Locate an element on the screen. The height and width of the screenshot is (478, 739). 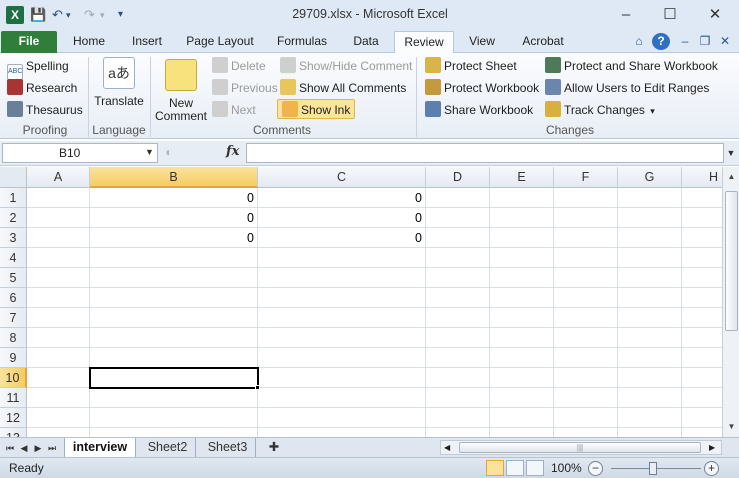
cell-a2 is located at coordinates (58, 218).